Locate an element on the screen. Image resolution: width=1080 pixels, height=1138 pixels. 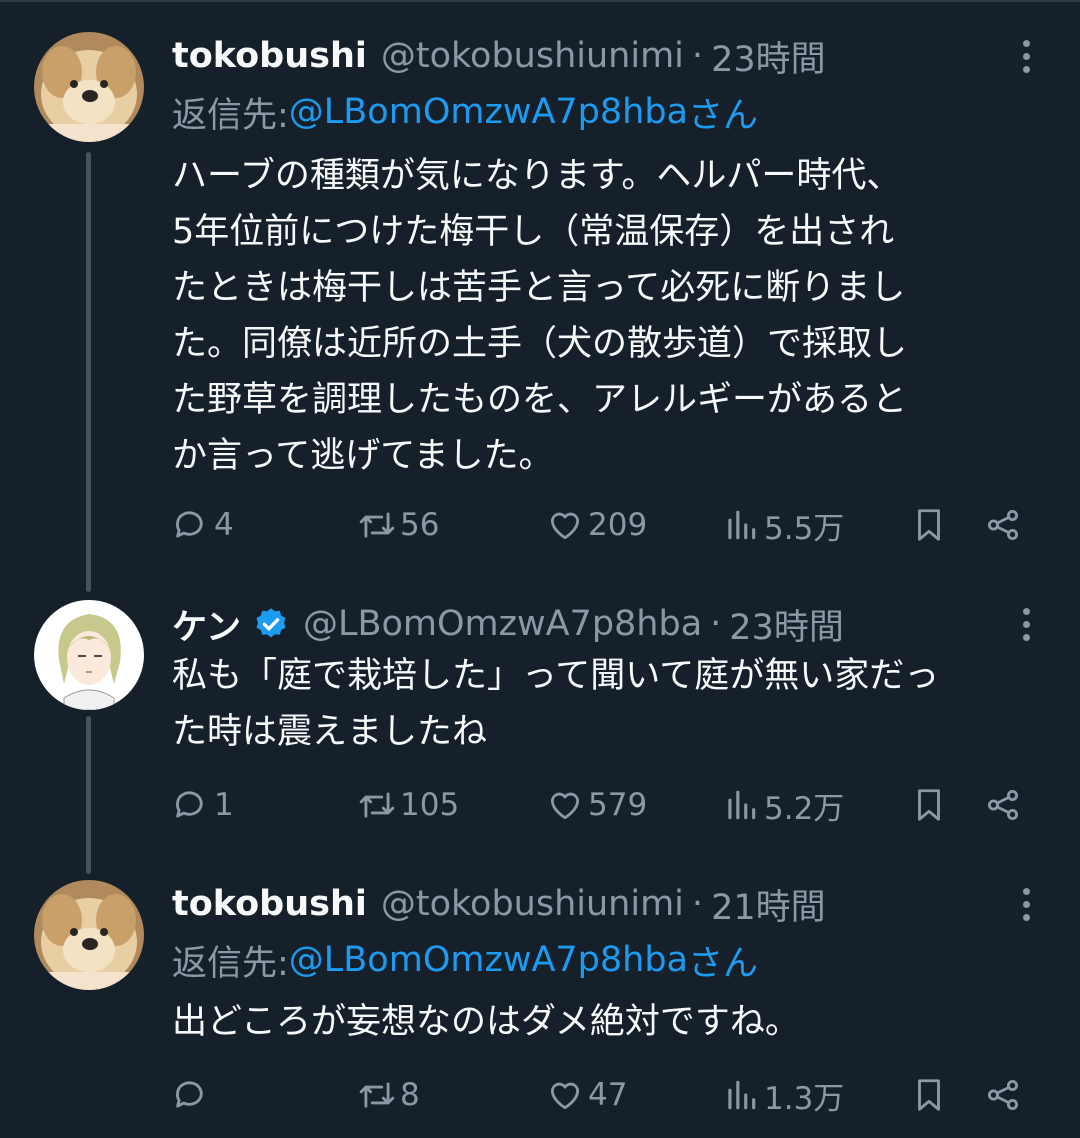
reply-button: 1 is located at coordinates (203, 805).